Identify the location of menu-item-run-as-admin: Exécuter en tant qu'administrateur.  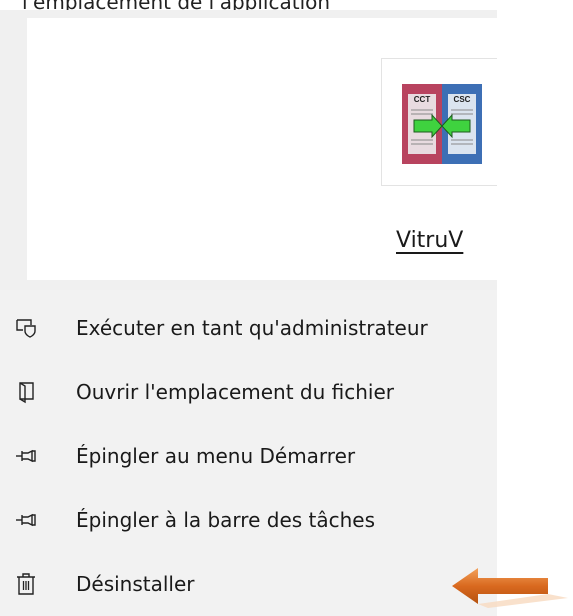
(248, 328).